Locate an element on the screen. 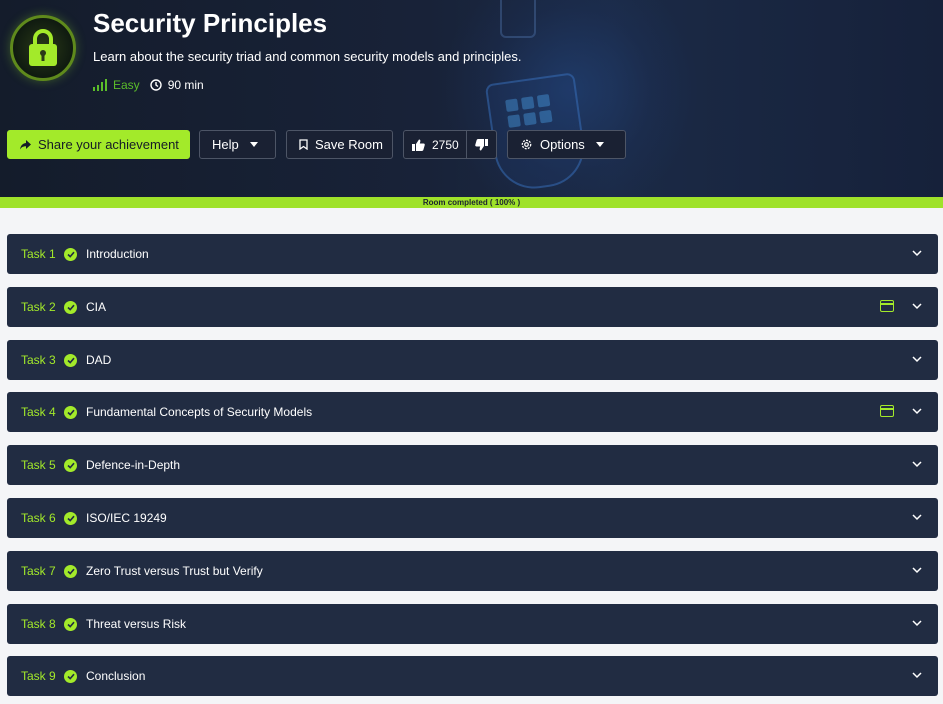 The height and width of the screenshot is (704, 943). task-number: Task 9 is located at coordinates (38, 676).